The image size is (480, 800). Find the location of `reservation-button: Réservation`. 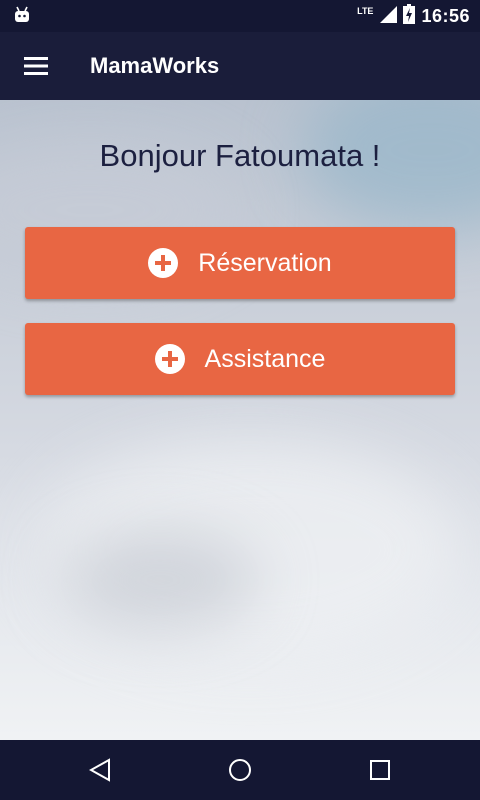

reservation-button: Réservation is located at coordinates (240, 263).